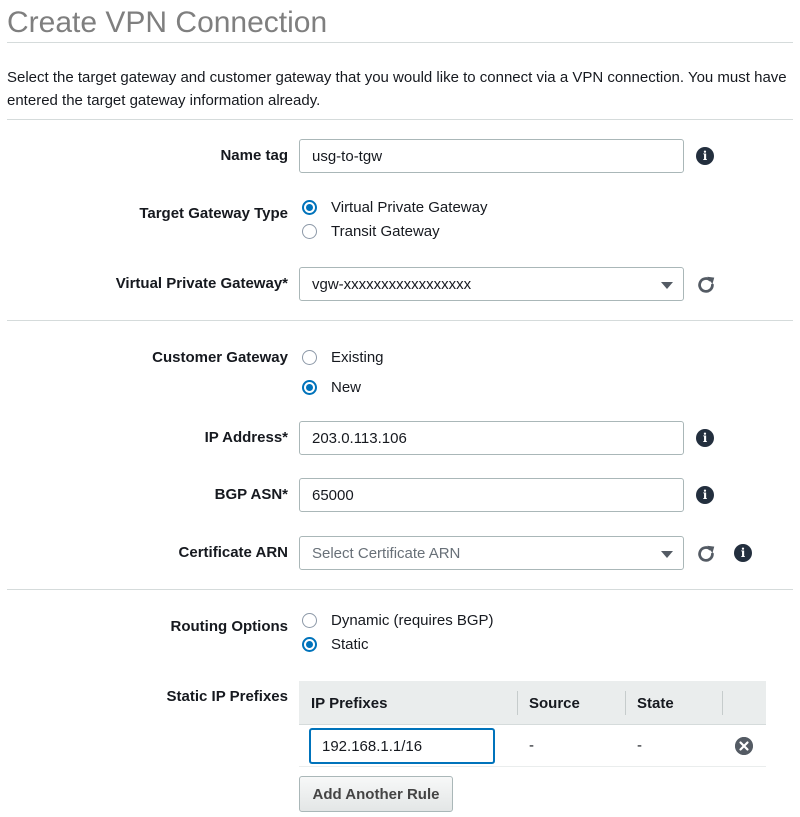 The height and width of the screenshot is (817, 800). What do you see at coordinates (201, 283) in the screenshot?
I see `virtual-private-gateway-label: Virtual Private Gateway*` at bounding box center [201, 283].